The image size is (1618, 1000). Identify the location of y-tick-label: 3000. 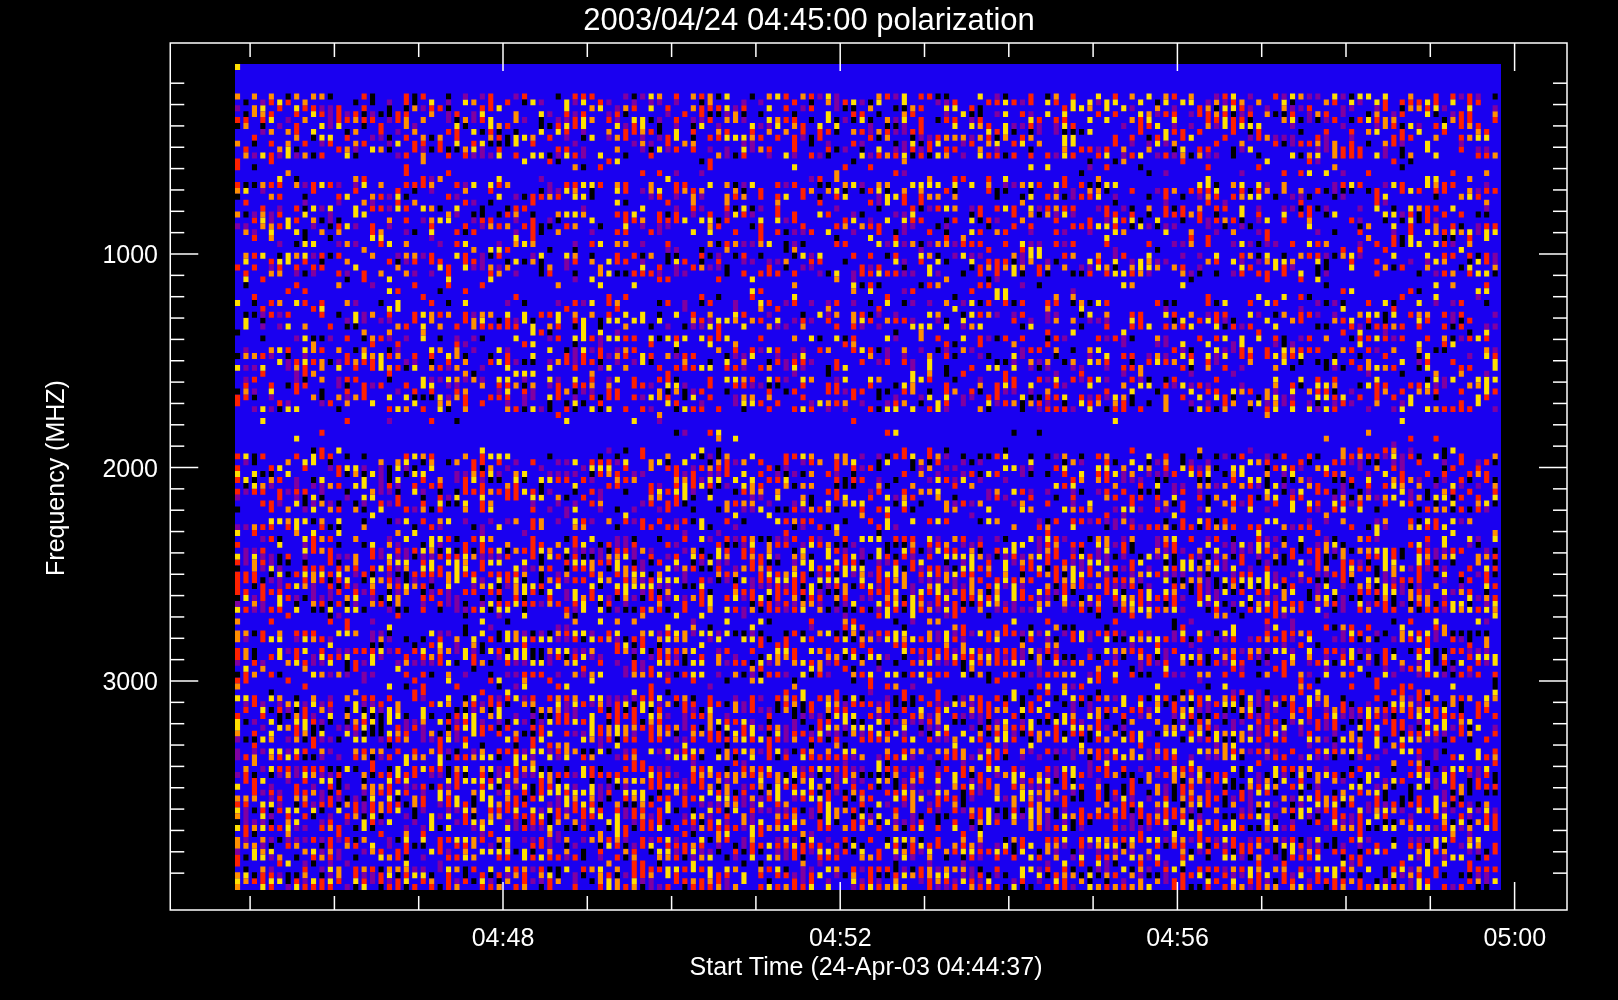
(130, 681).